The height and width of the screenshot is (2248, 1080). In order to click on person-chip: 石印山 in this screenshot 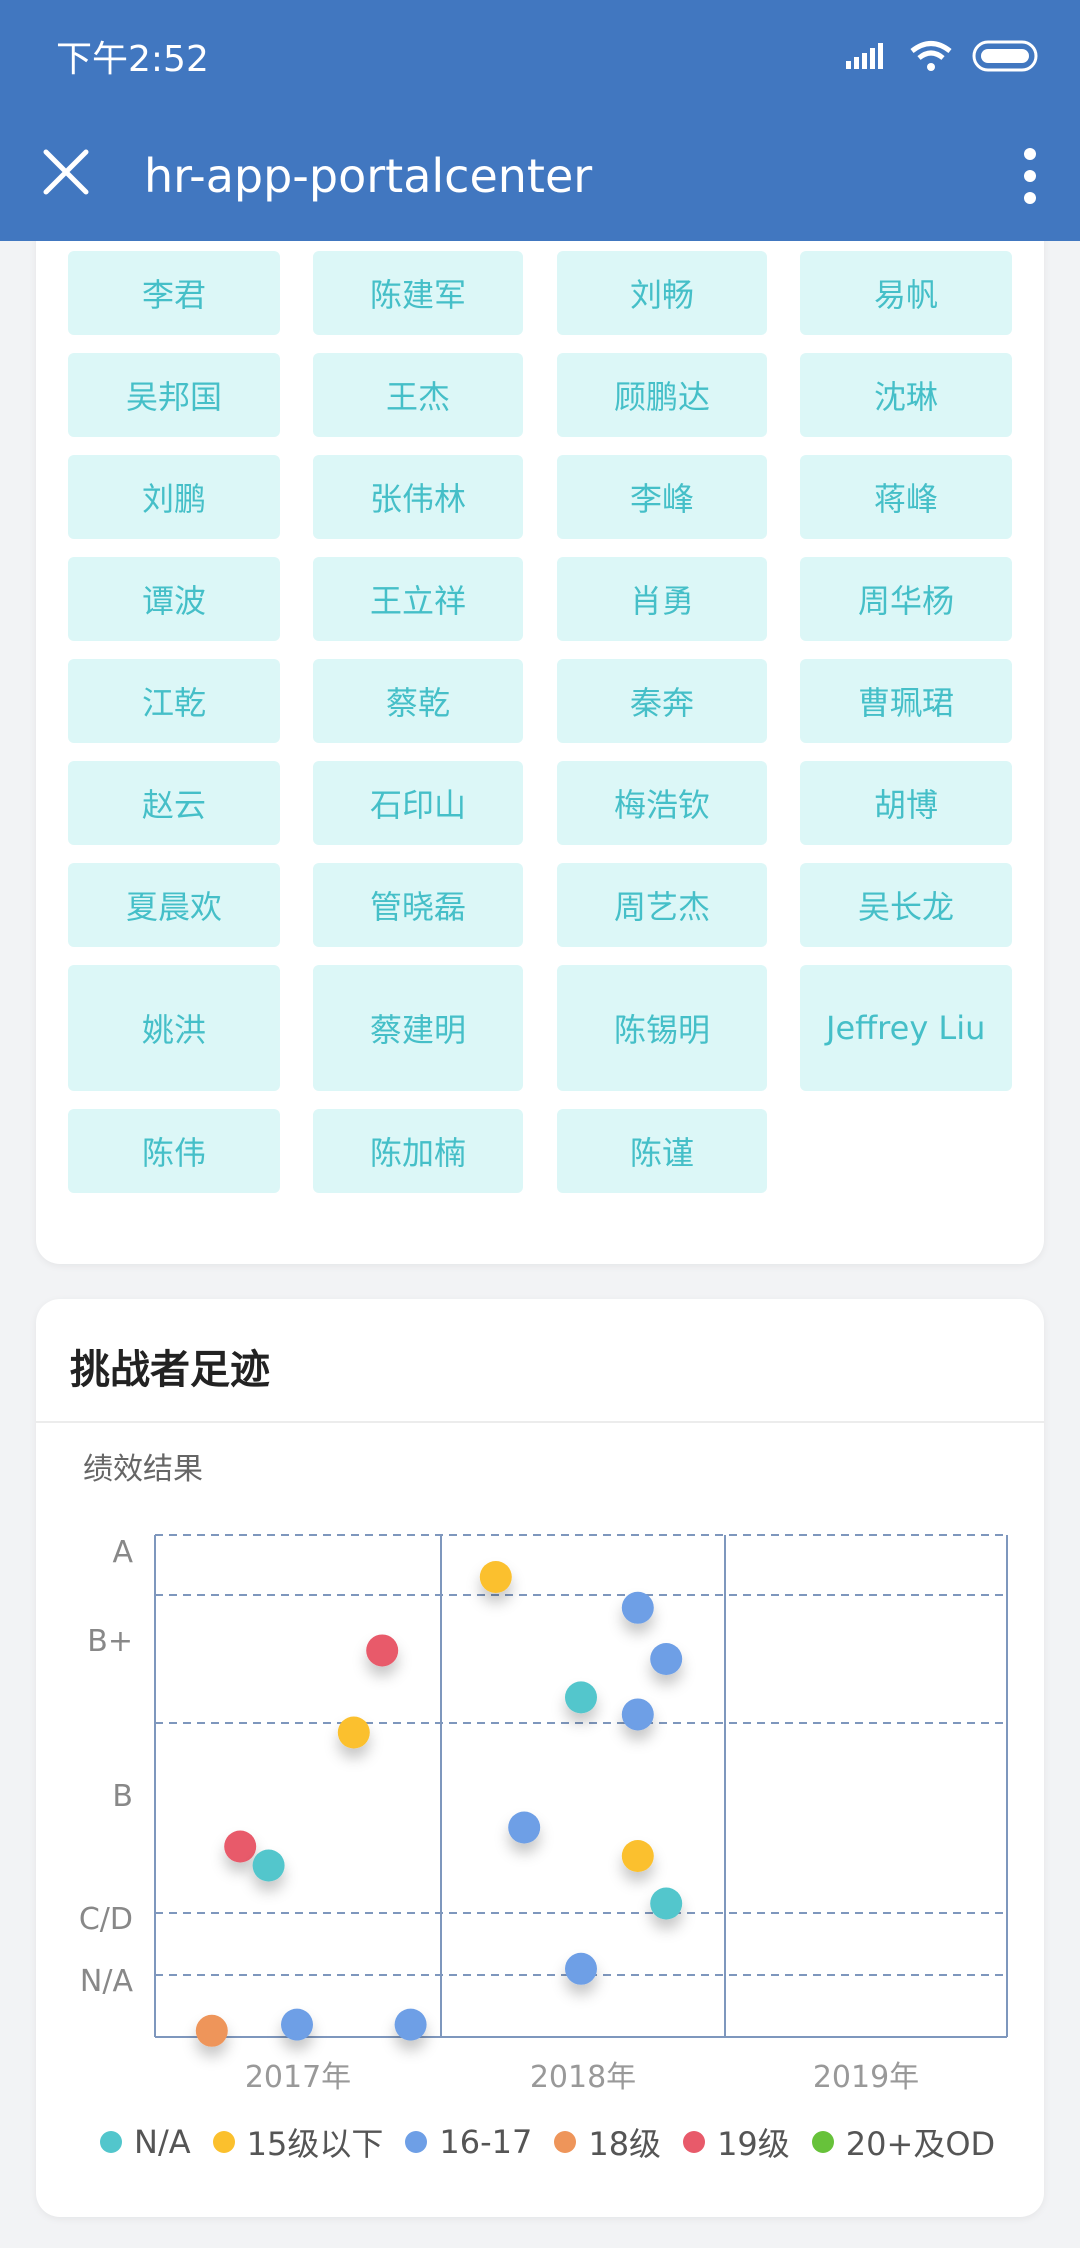, I will do `click(418, 803)`.